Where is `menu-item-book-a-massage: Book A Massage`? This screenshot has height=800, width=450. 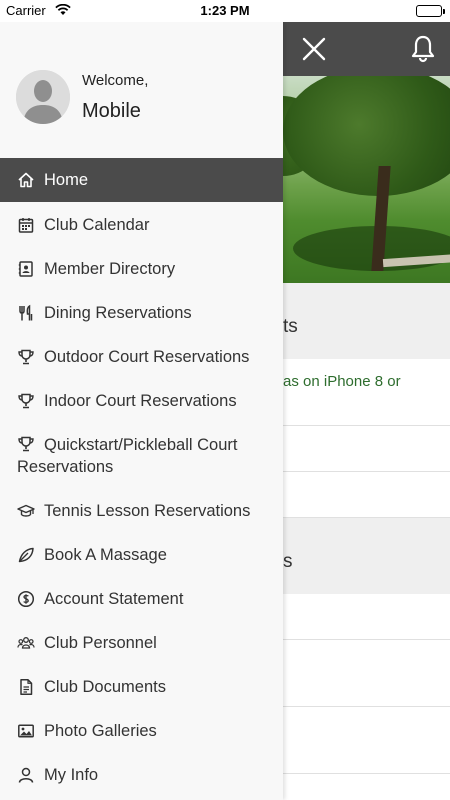
menu-item-book-a-massage: Book A Massage is located at coordinates (141, 554).